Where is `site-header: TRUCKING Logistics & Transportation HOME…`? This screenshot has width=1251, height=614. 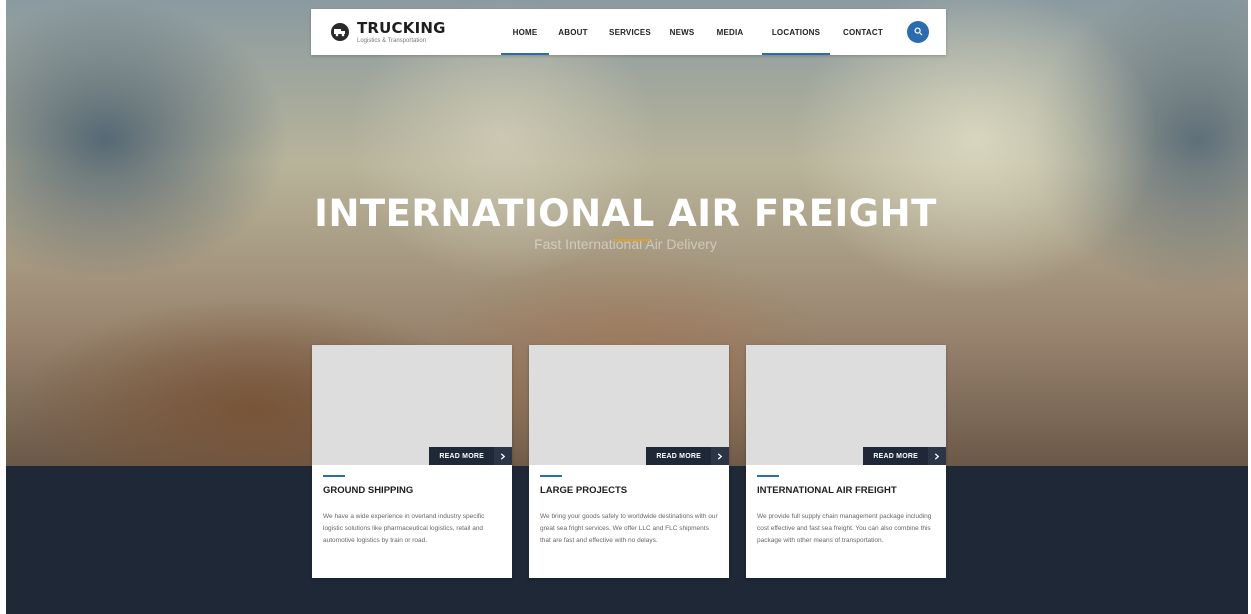
site-header: TRUCKING Logistics & Transportation HOME… is located at coordinates (628, 32).